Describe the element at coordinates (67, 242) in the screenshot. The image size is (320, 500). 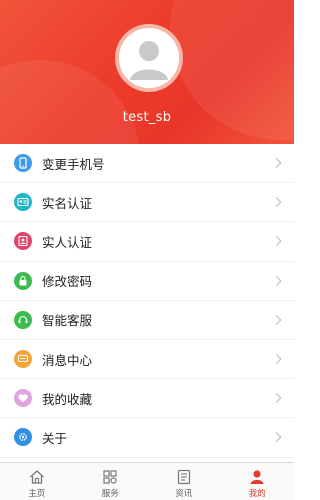
I see `menu-item-label: 实人认证` at that location.